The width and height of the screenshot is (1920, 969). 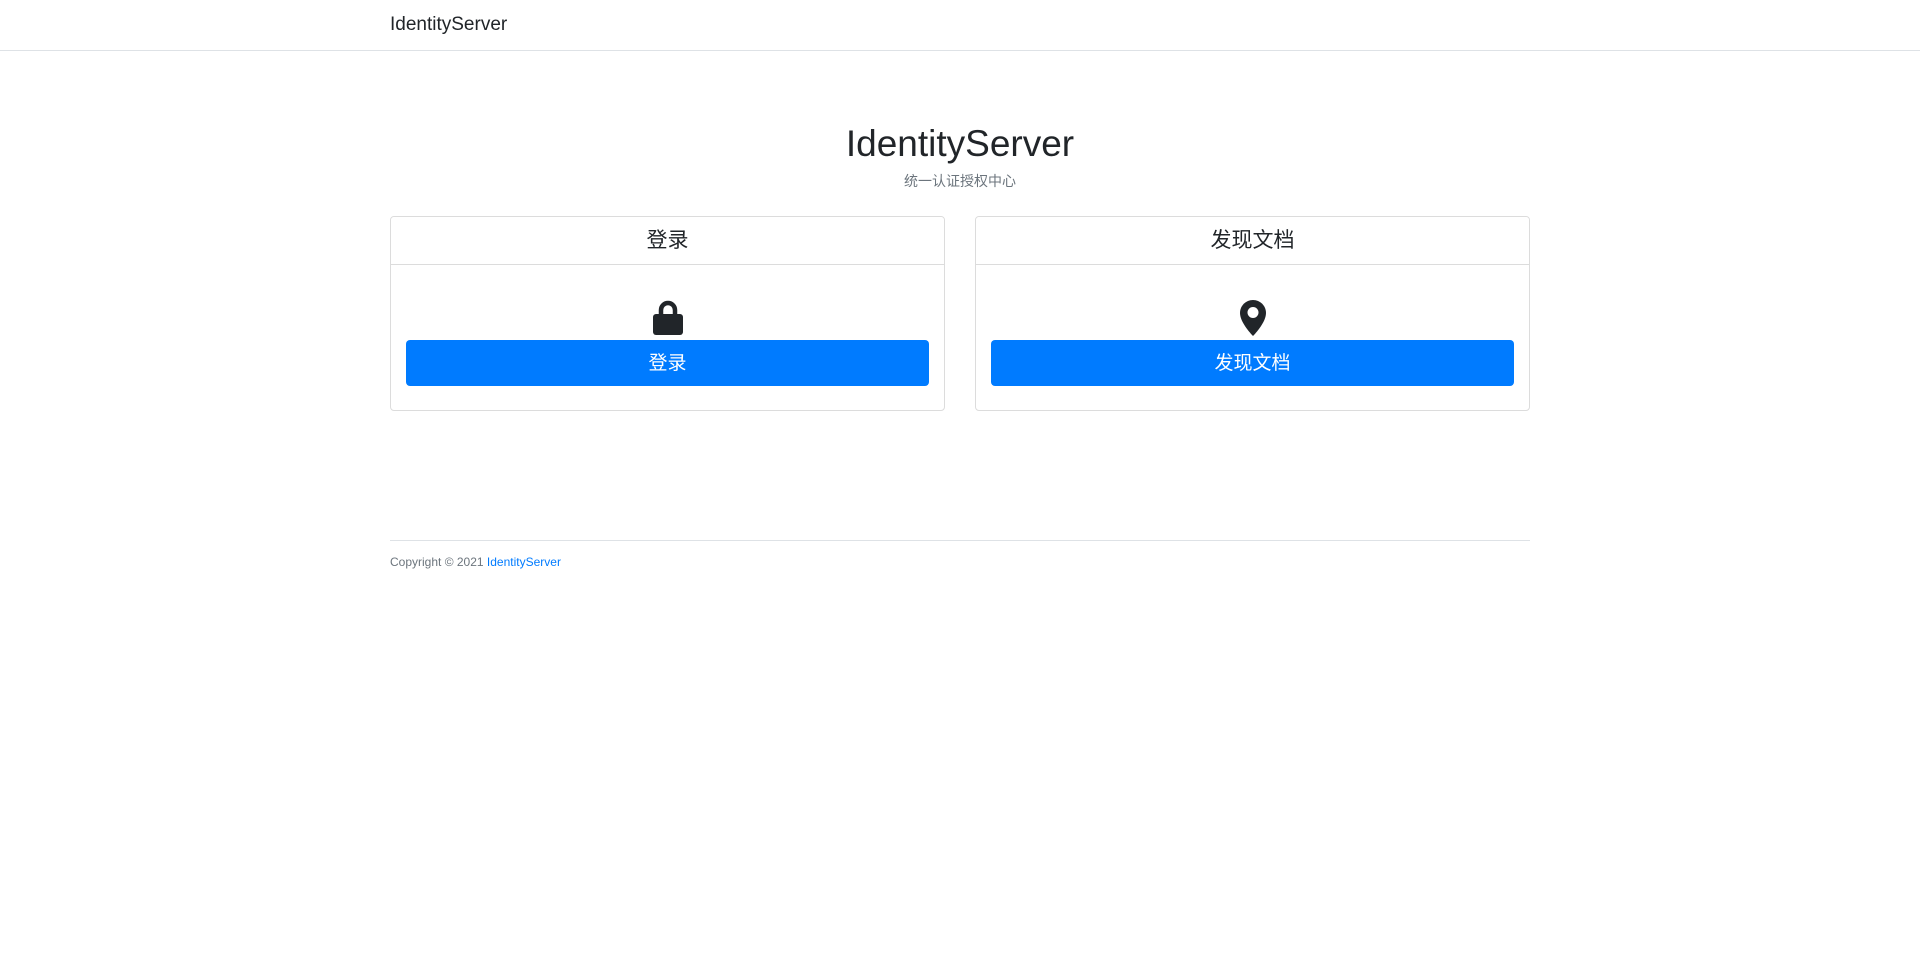 I want to click on page-subtitle: 统一认证授权中心, so click(x=960, y=181).